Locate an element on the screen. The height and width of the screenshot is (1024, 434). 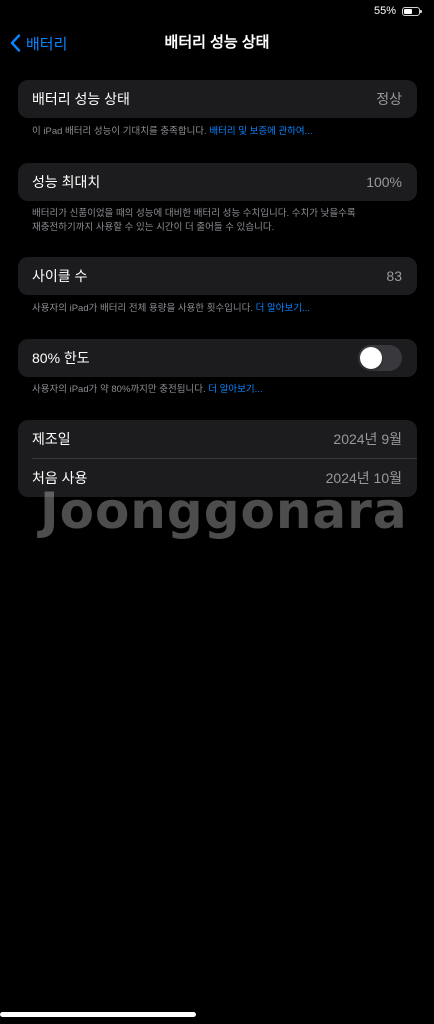
first-use-row: 처음 사용 2024년 10월 is located at coordinates (217, 478).